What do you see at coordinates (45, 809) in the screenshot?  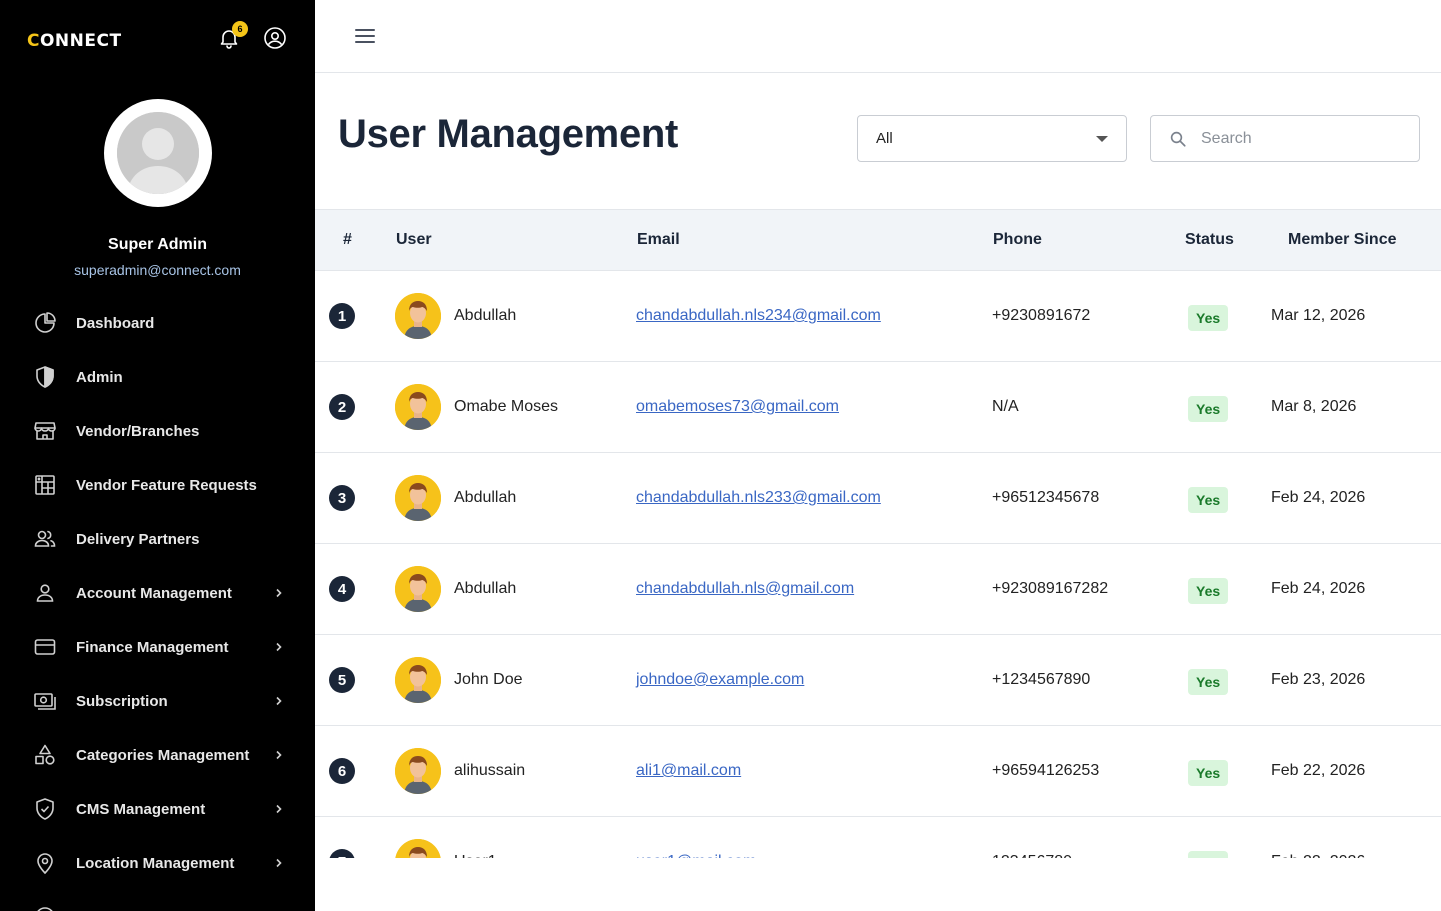 I see `shield-check-icon` at bounding box center [45, 809].